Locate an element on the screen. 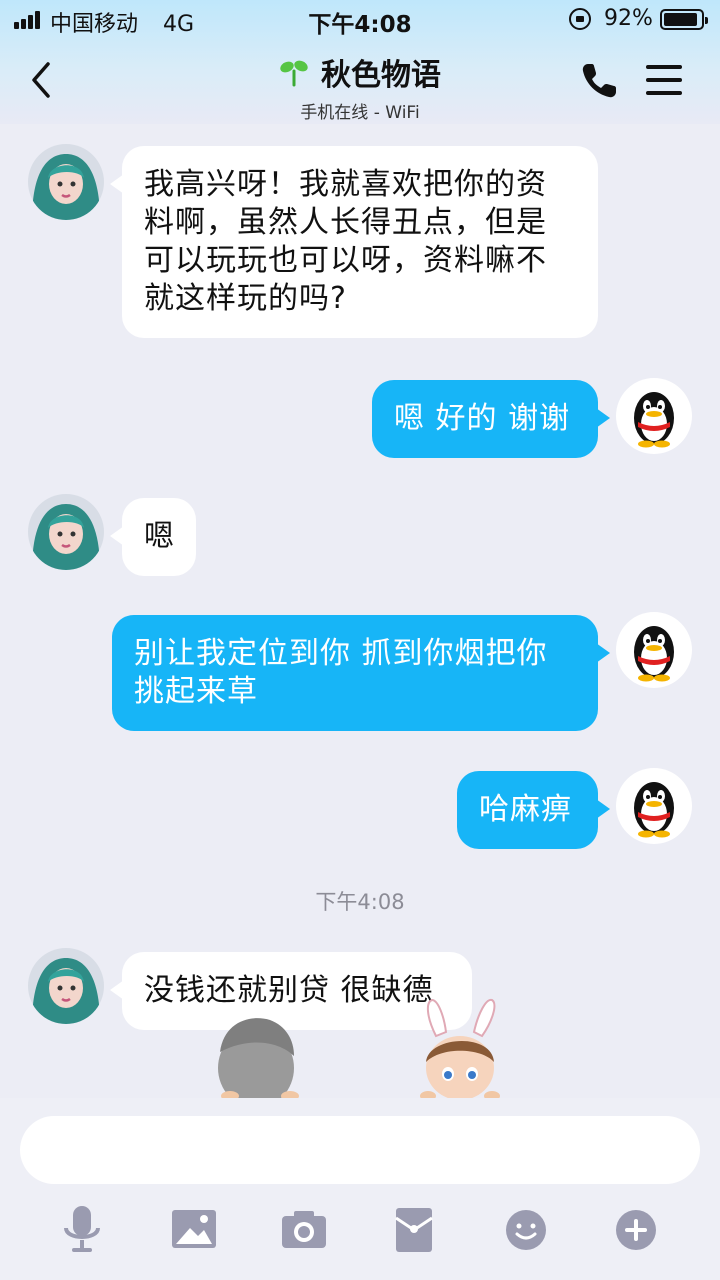 This screenshot has height=1280, width=720. message-timestamp: 下午4:08 is located at coordinates (360, 902).